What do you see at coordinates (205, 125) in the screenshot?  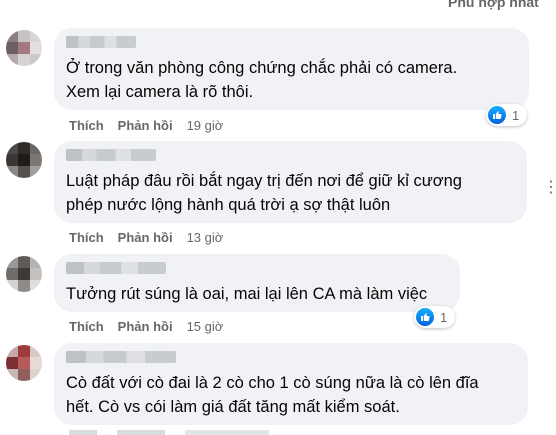 I see `comment-timestamp: 19 giờ` at bounding box center [205, 125].